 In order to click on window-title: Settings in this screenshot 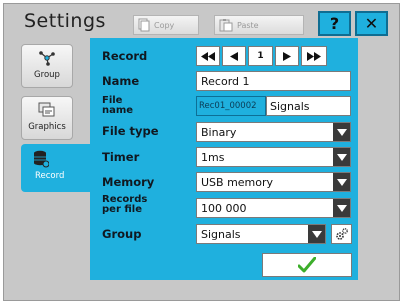, I will do `click(65, 21)`.